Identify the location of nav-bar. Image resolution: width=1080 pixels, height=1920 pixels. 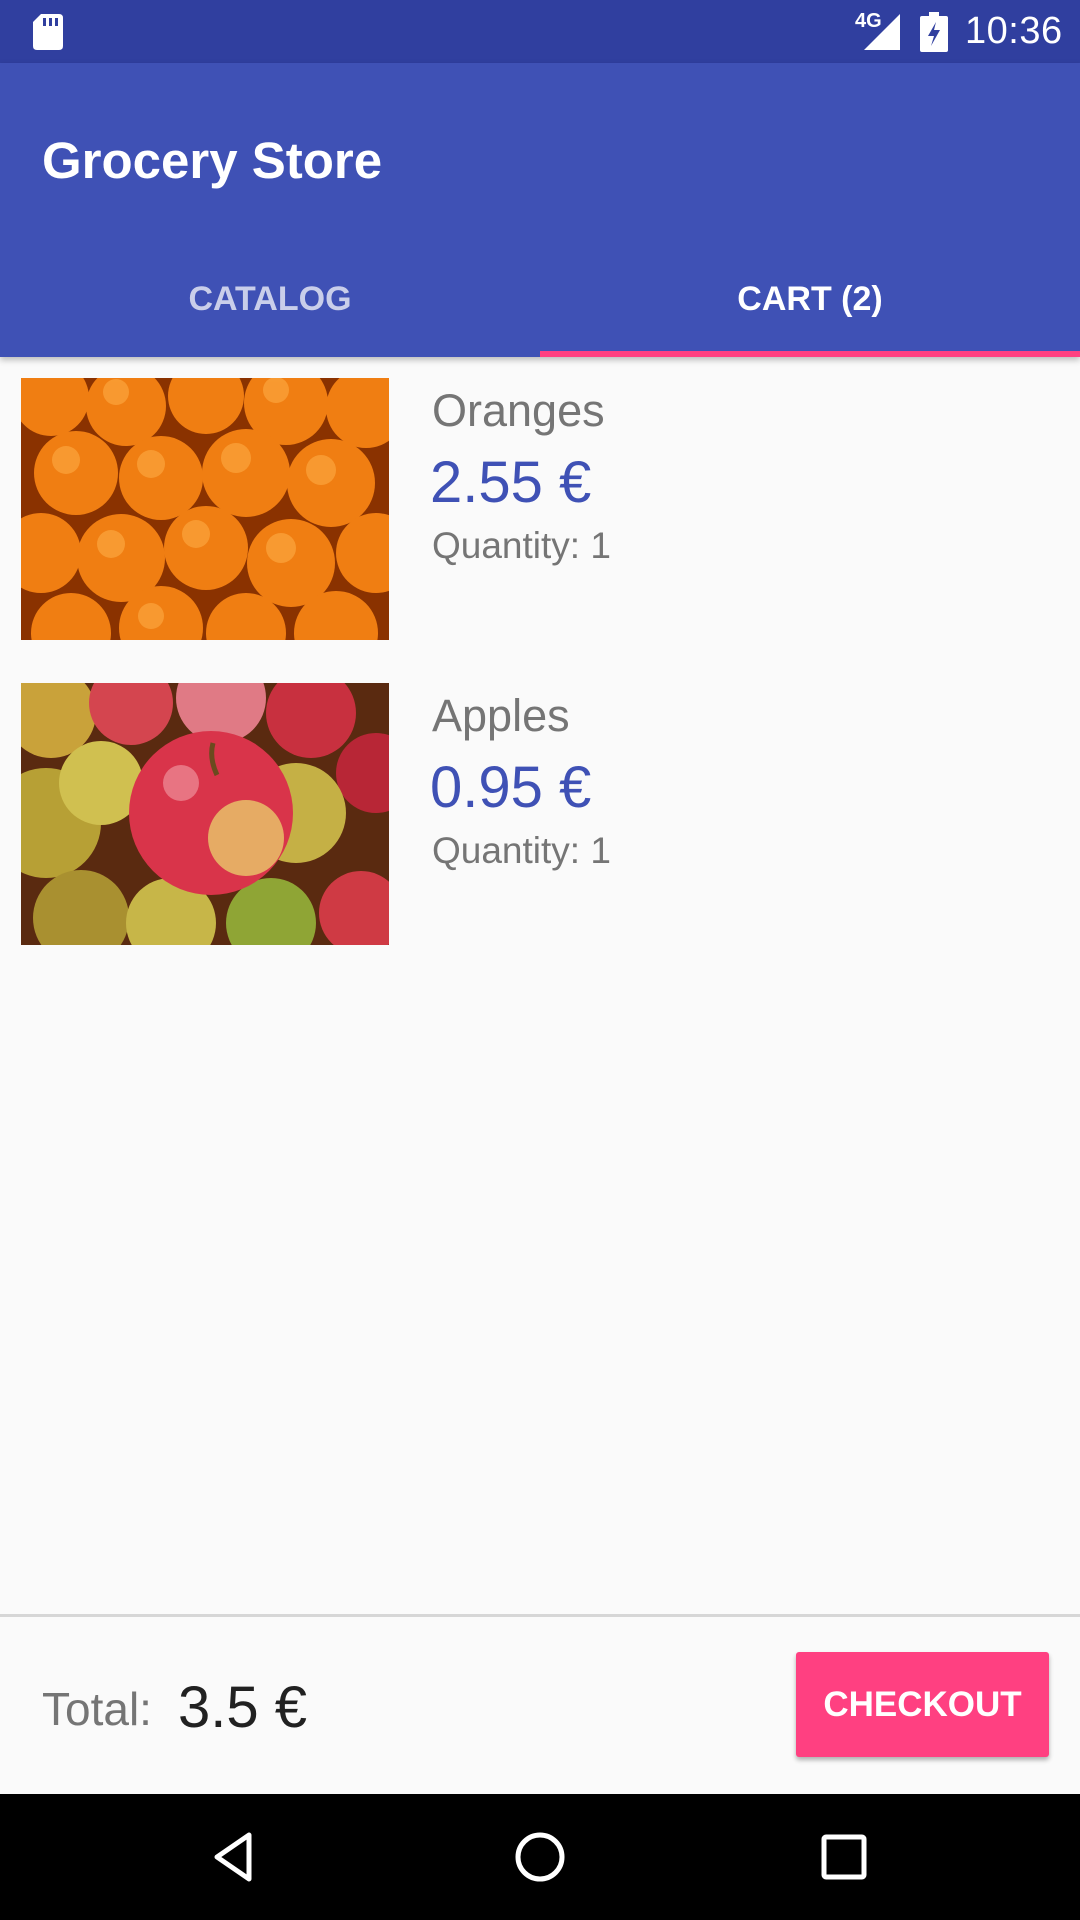
(540, 1857).